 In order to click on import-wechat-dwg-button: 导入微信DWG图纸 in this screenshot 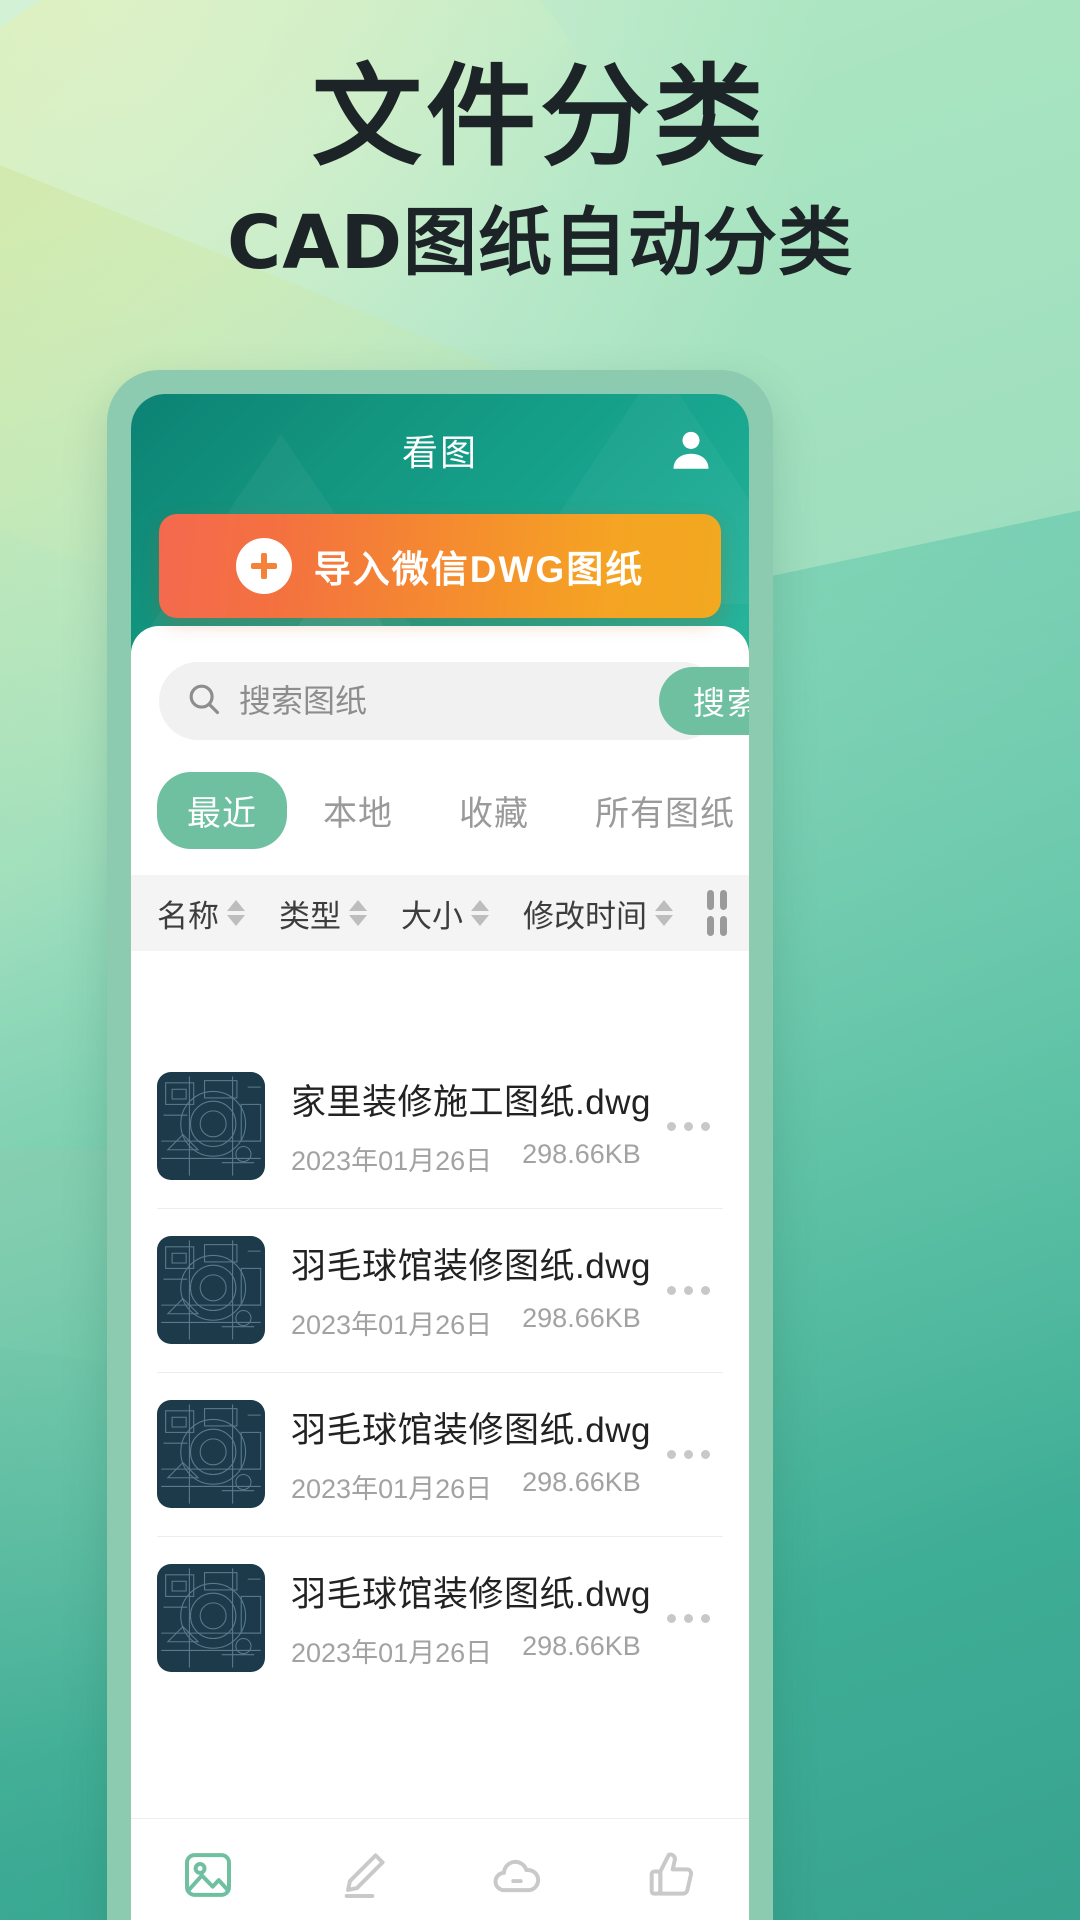, I will do `click(440, 566)`.